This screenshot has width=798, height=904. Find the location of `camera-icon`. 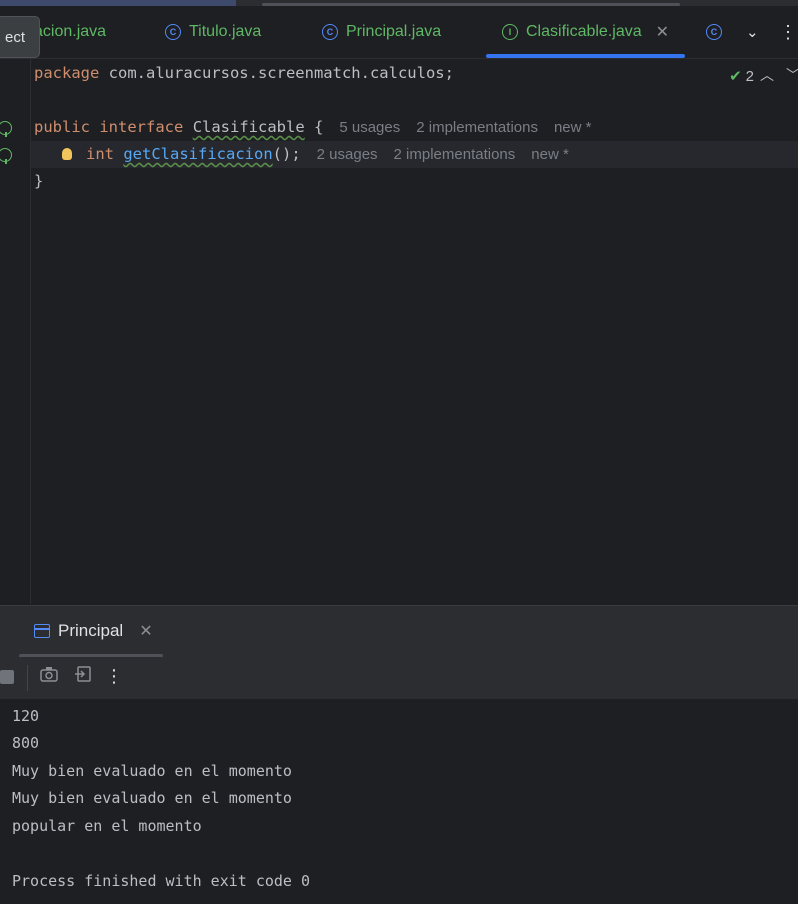

camera-icon is located at coordinates (49, 677).